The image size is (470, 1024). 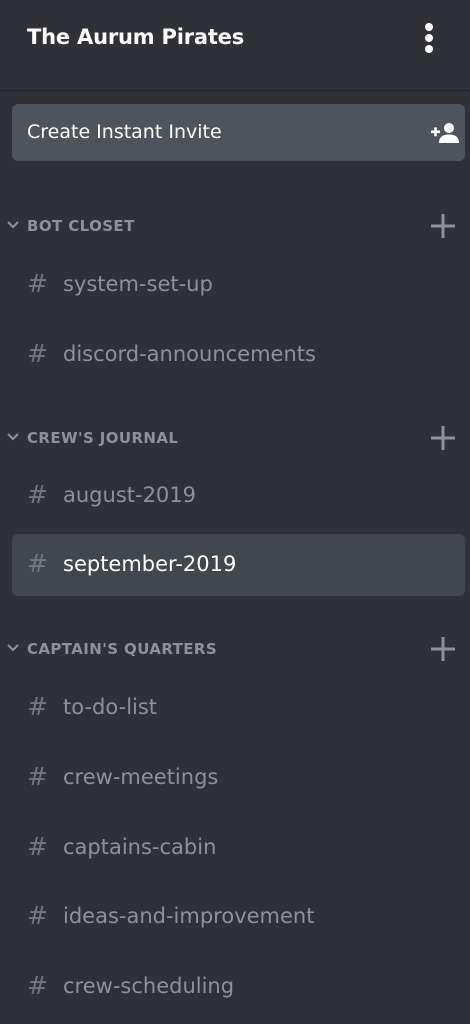 I want to click on category-label: CREW'S JOURNAL, so click(x=103, y=438).